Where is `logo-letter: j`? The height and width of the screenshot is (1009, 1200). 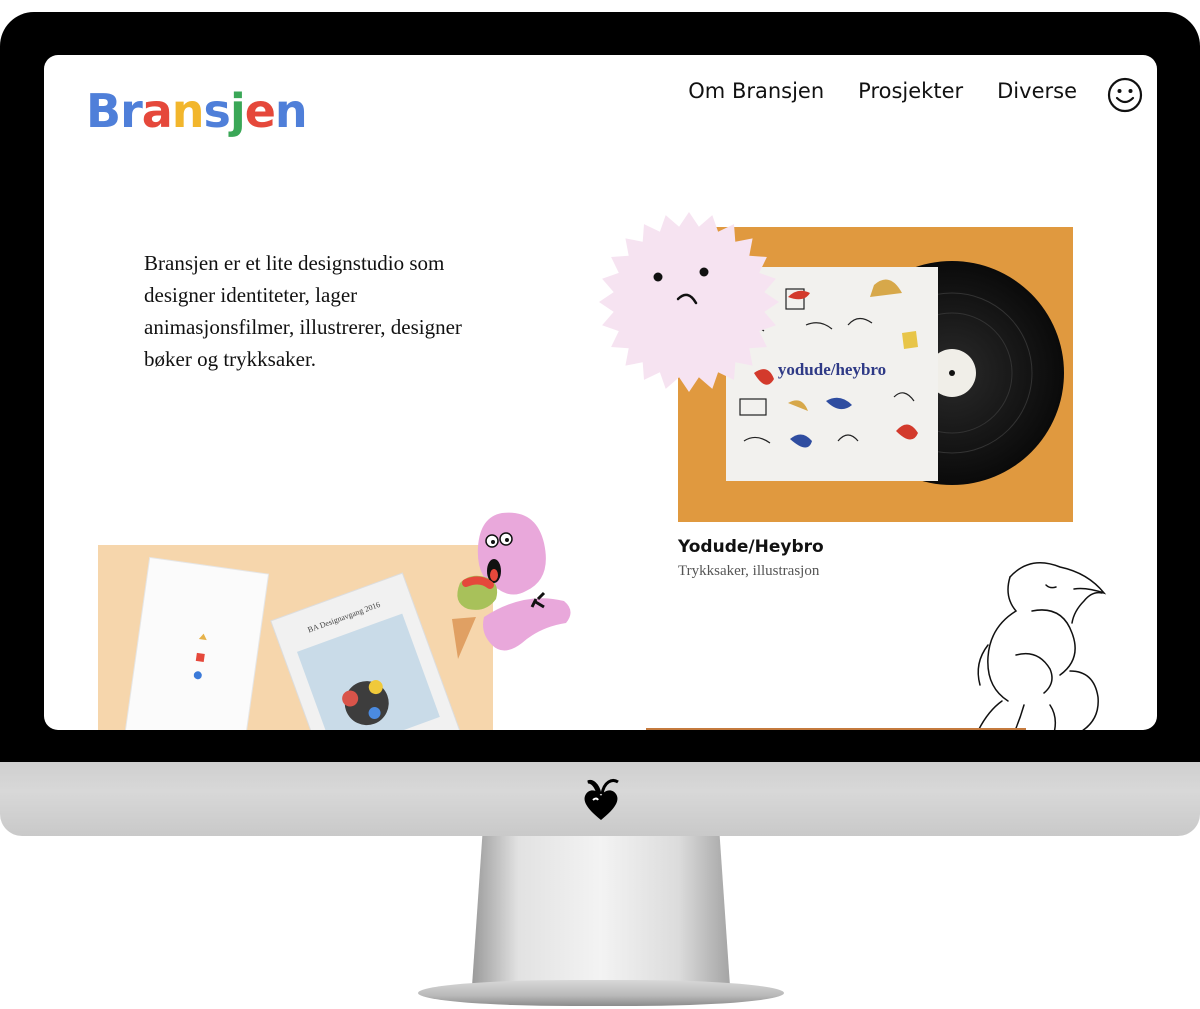 logo-letter: j is located at coordinates (237, 111).